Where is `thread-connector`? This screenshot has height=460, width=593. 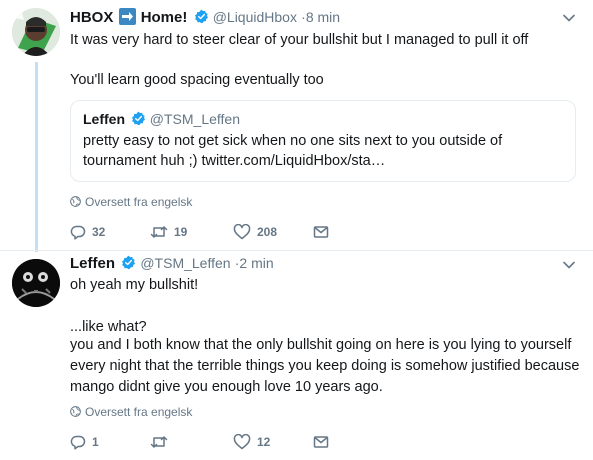 thread-connector is located at coordinates (36, 157).